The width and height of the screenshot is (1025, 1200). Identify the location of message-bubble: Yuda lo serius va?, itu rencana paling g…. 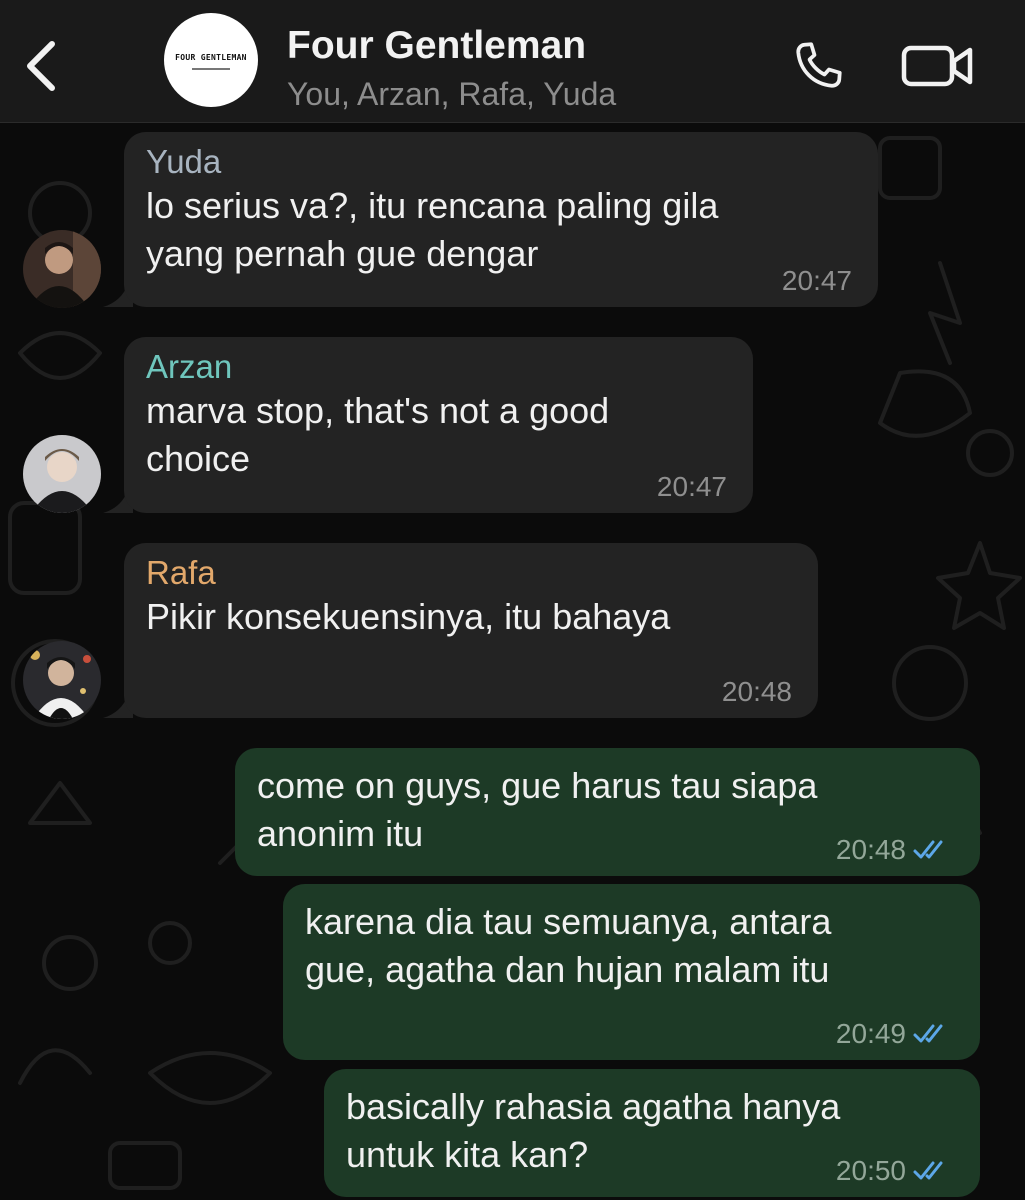
(501, 219).